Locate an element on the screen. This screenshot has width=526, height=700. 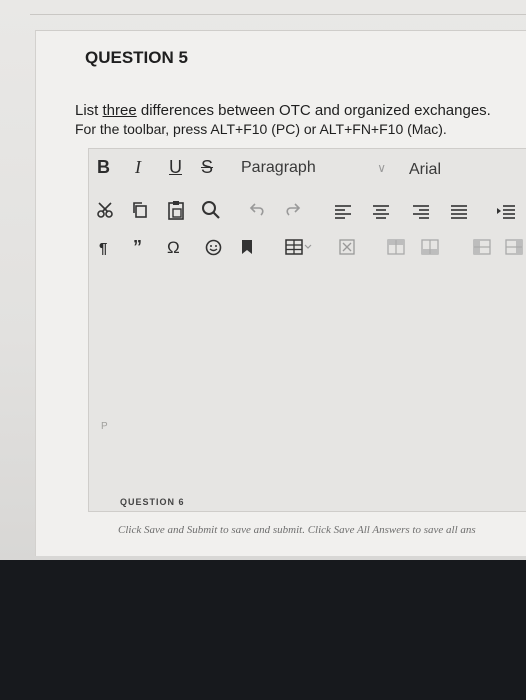
bookmark-icon is located at coordinates (247, 247).